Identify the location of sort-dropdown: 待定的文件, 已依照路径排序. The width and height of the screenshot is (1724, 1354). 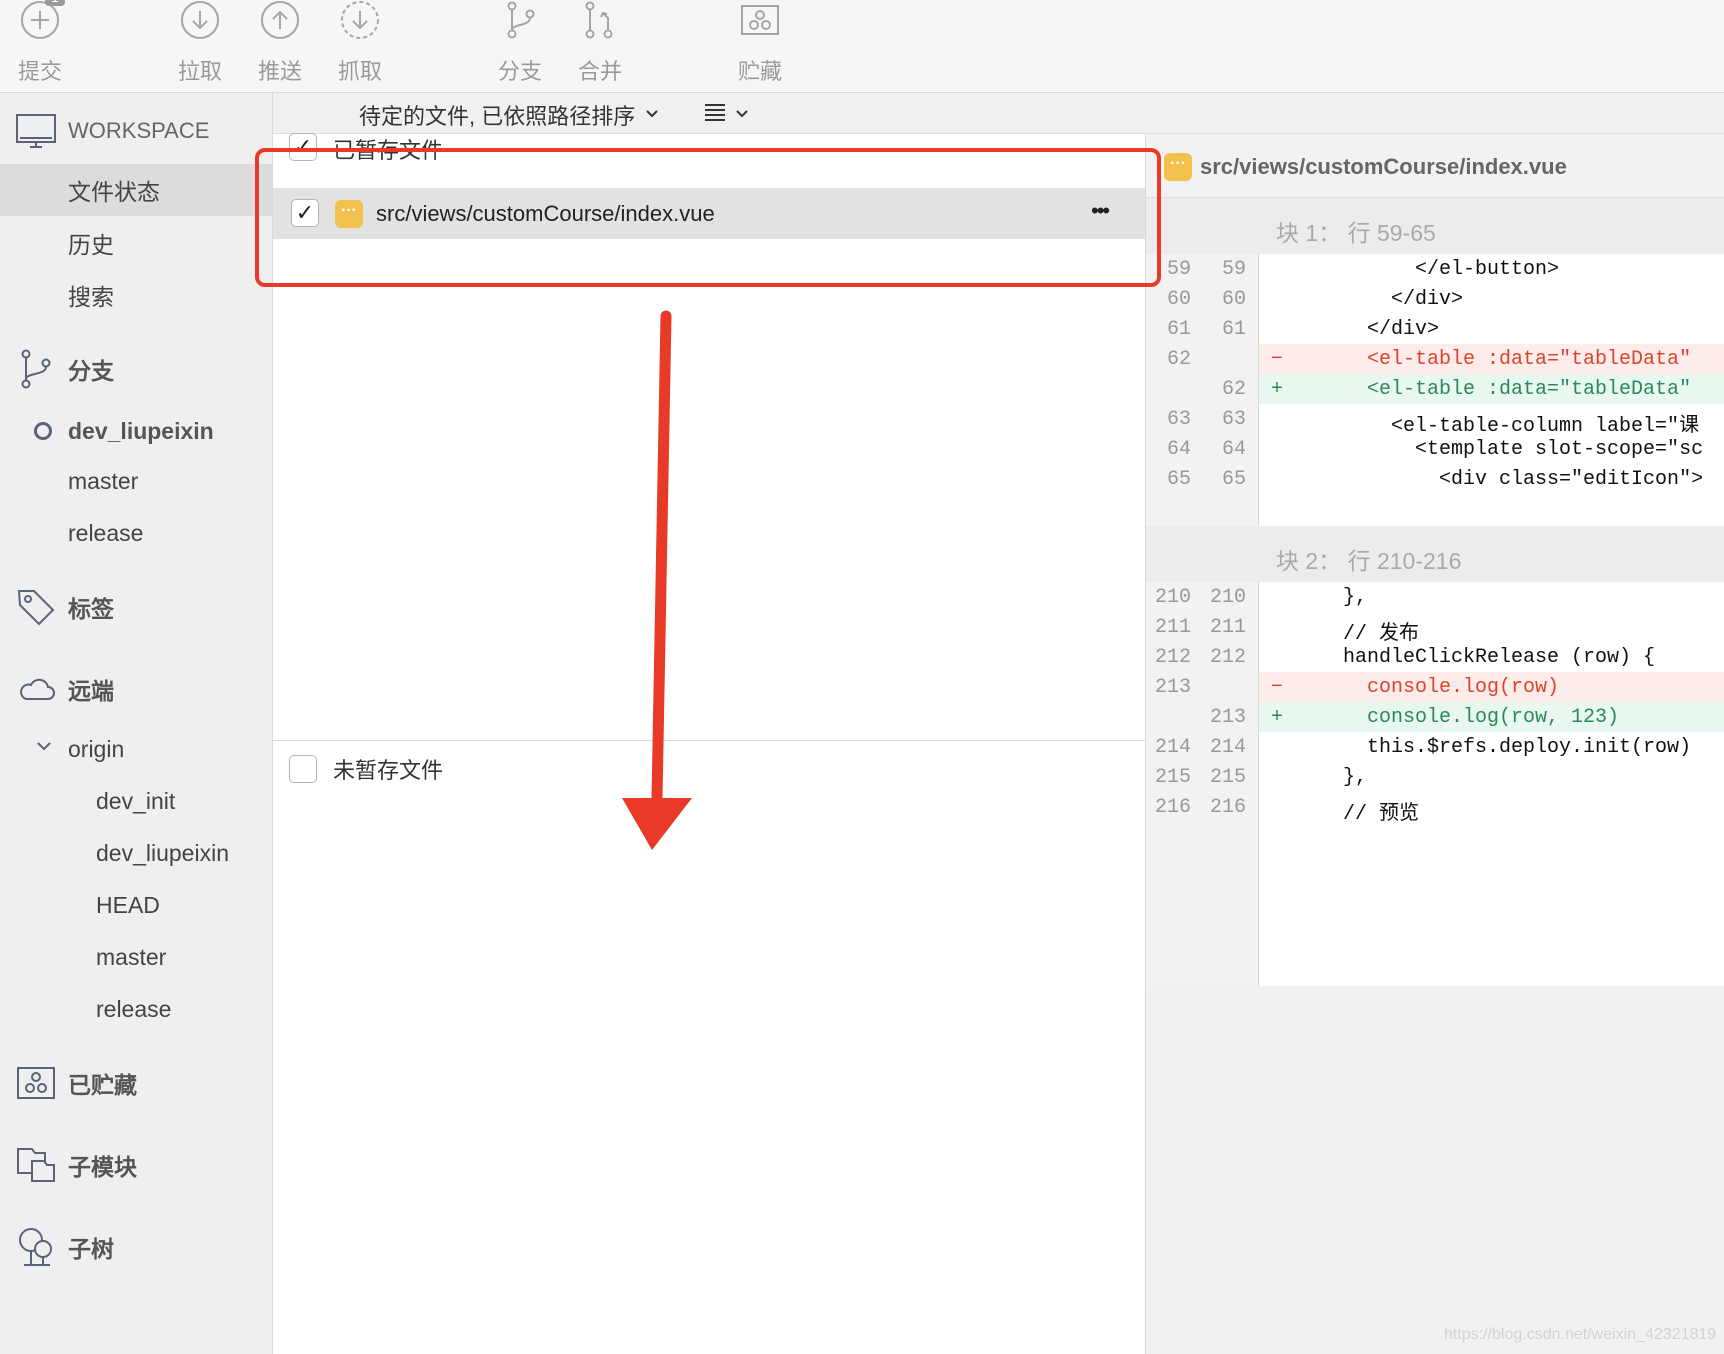
(509, 115).